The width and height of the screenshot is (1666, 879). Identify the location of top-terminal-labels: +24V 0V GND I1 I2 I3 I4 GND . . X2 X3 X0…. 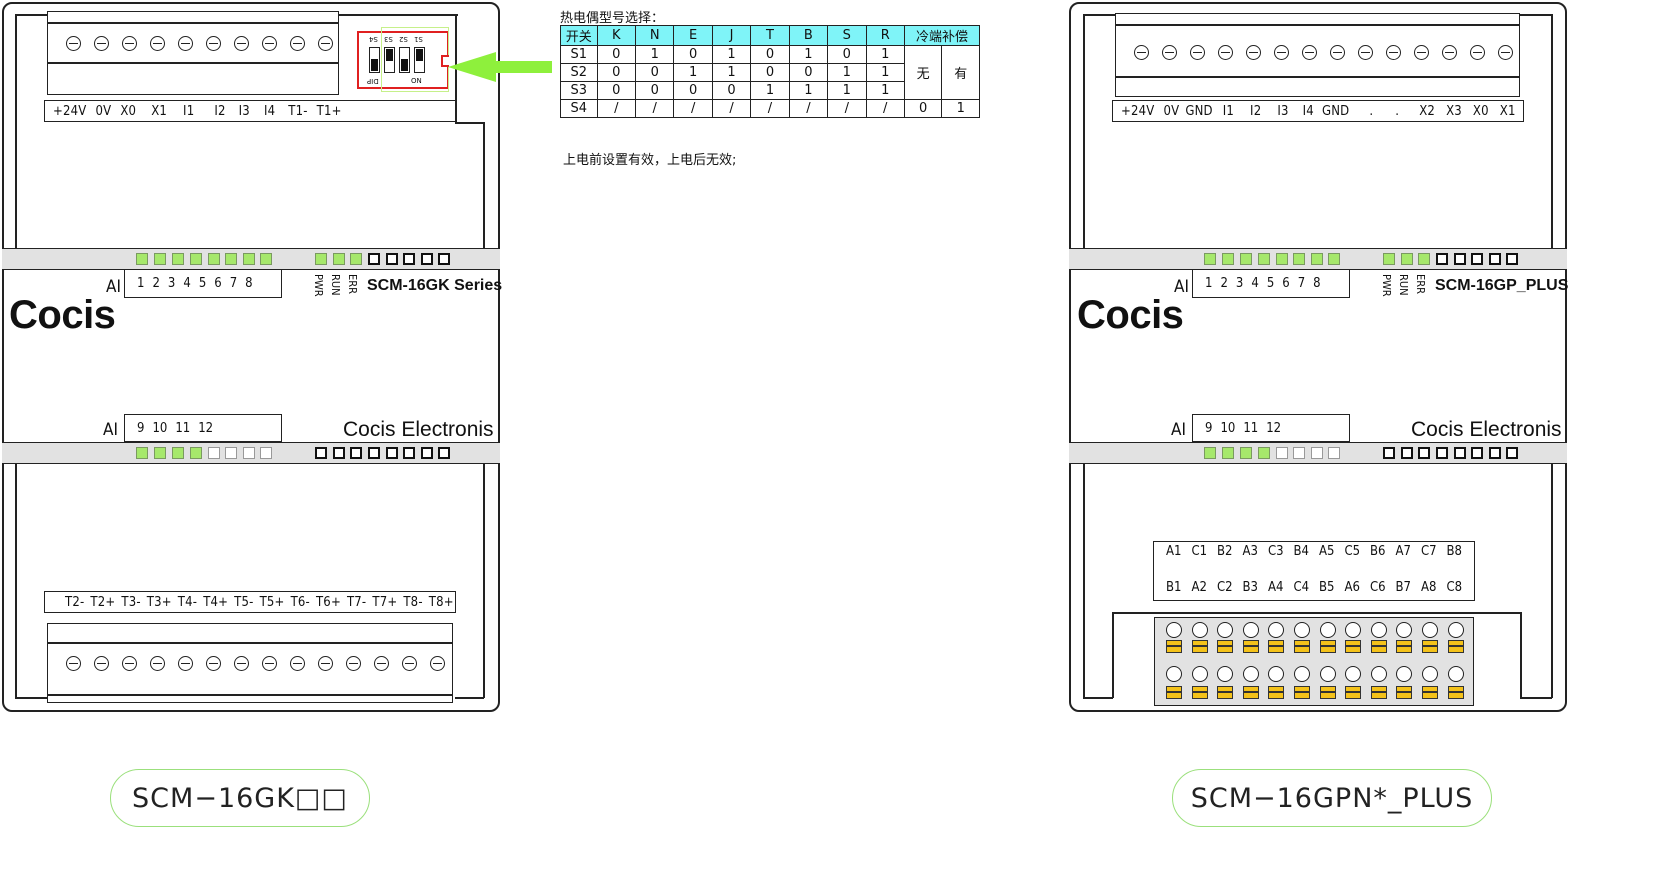
(1318, 111).